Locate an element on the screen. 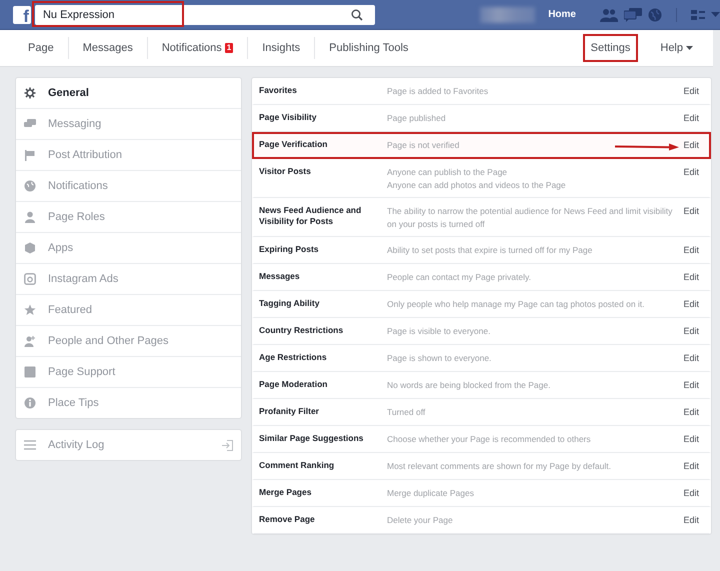 The width and height of the screenshot is (720, 571). setting-value: Page is shown to everyone. is located at coordinates (439, 358).